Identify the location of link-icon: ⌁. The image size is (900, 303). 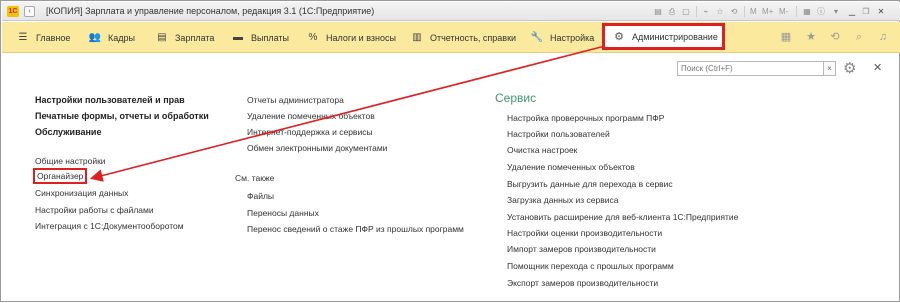
(706, 11).